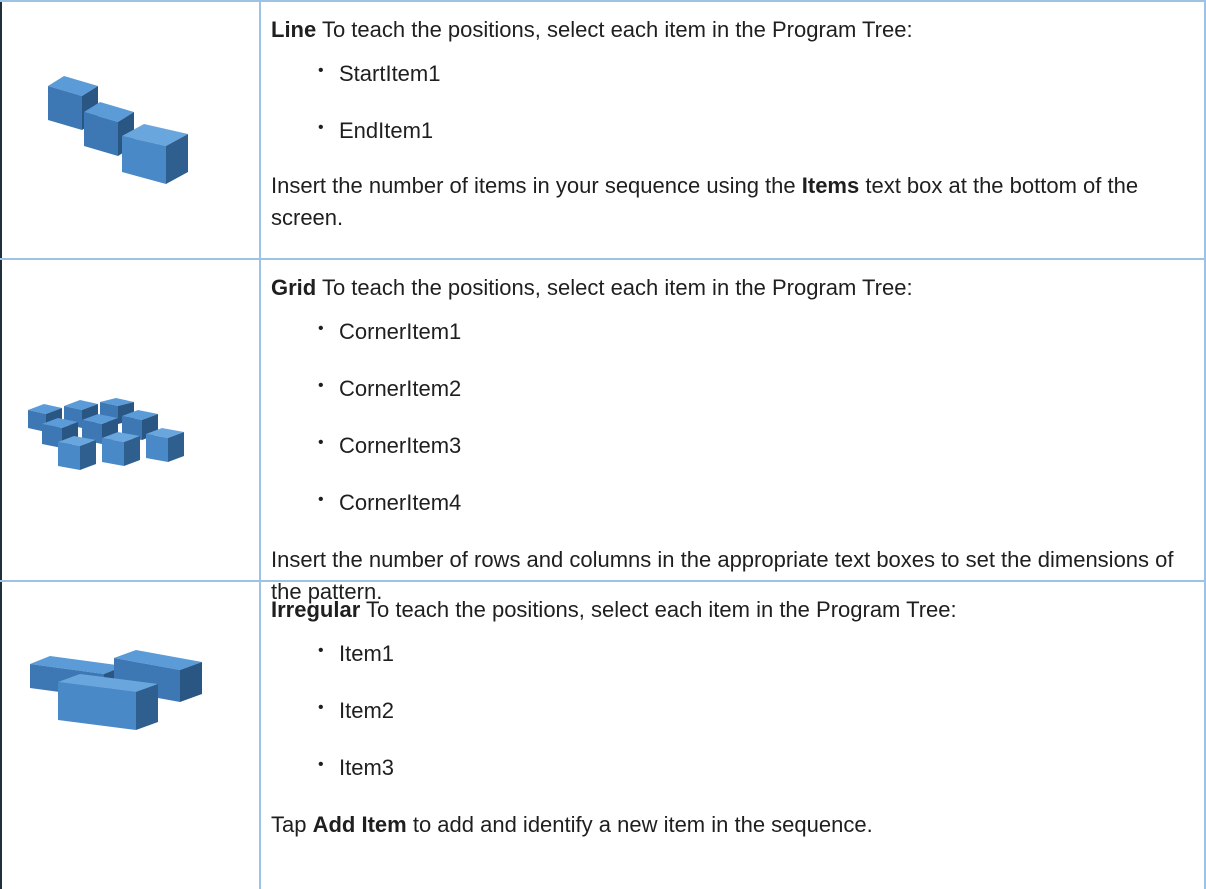  What do you see at coordinates (110, 438) in the screenshot?
I see `cube-grid-icon` at bounding box center [110, 438].